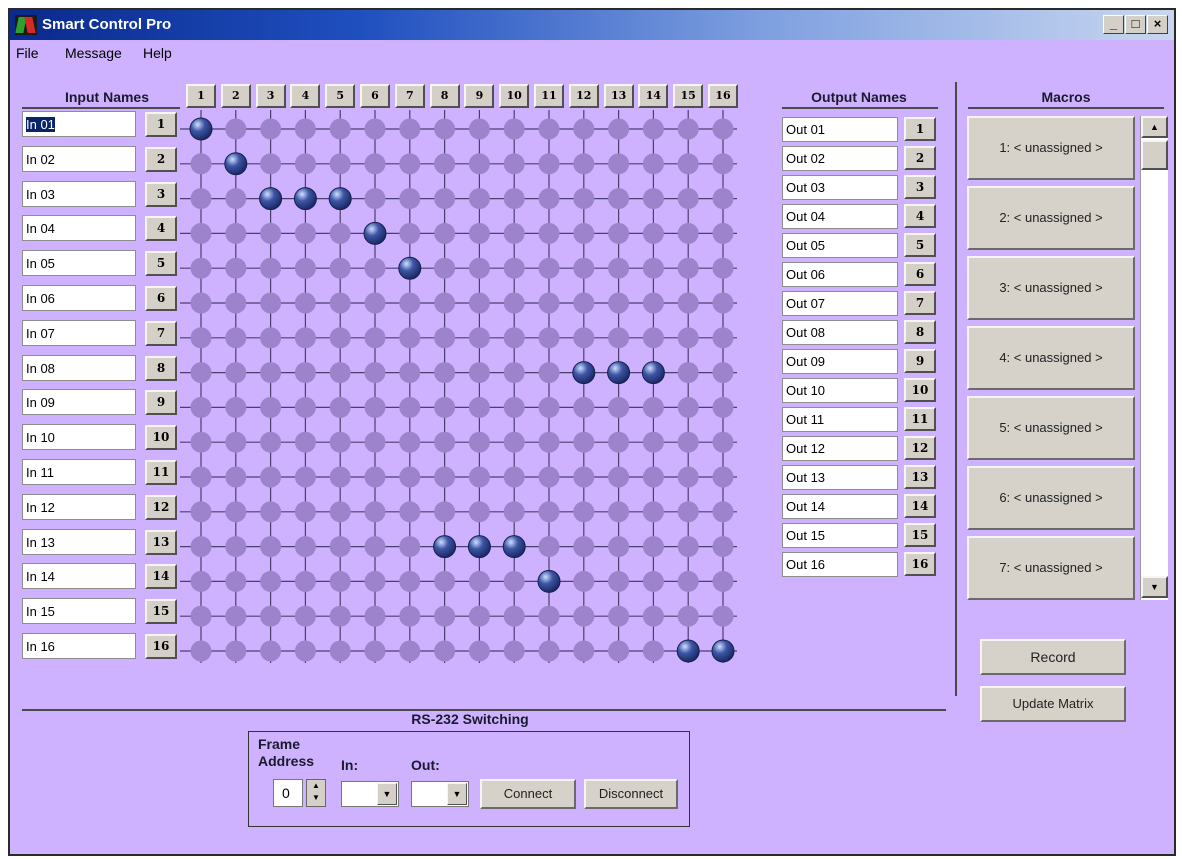 This screenshot has height=859, width=1182. What do you see at coordinates (840, 274) in the screenshot?
I see `output-name-field: Out 06` at bounding box center [840, 274].